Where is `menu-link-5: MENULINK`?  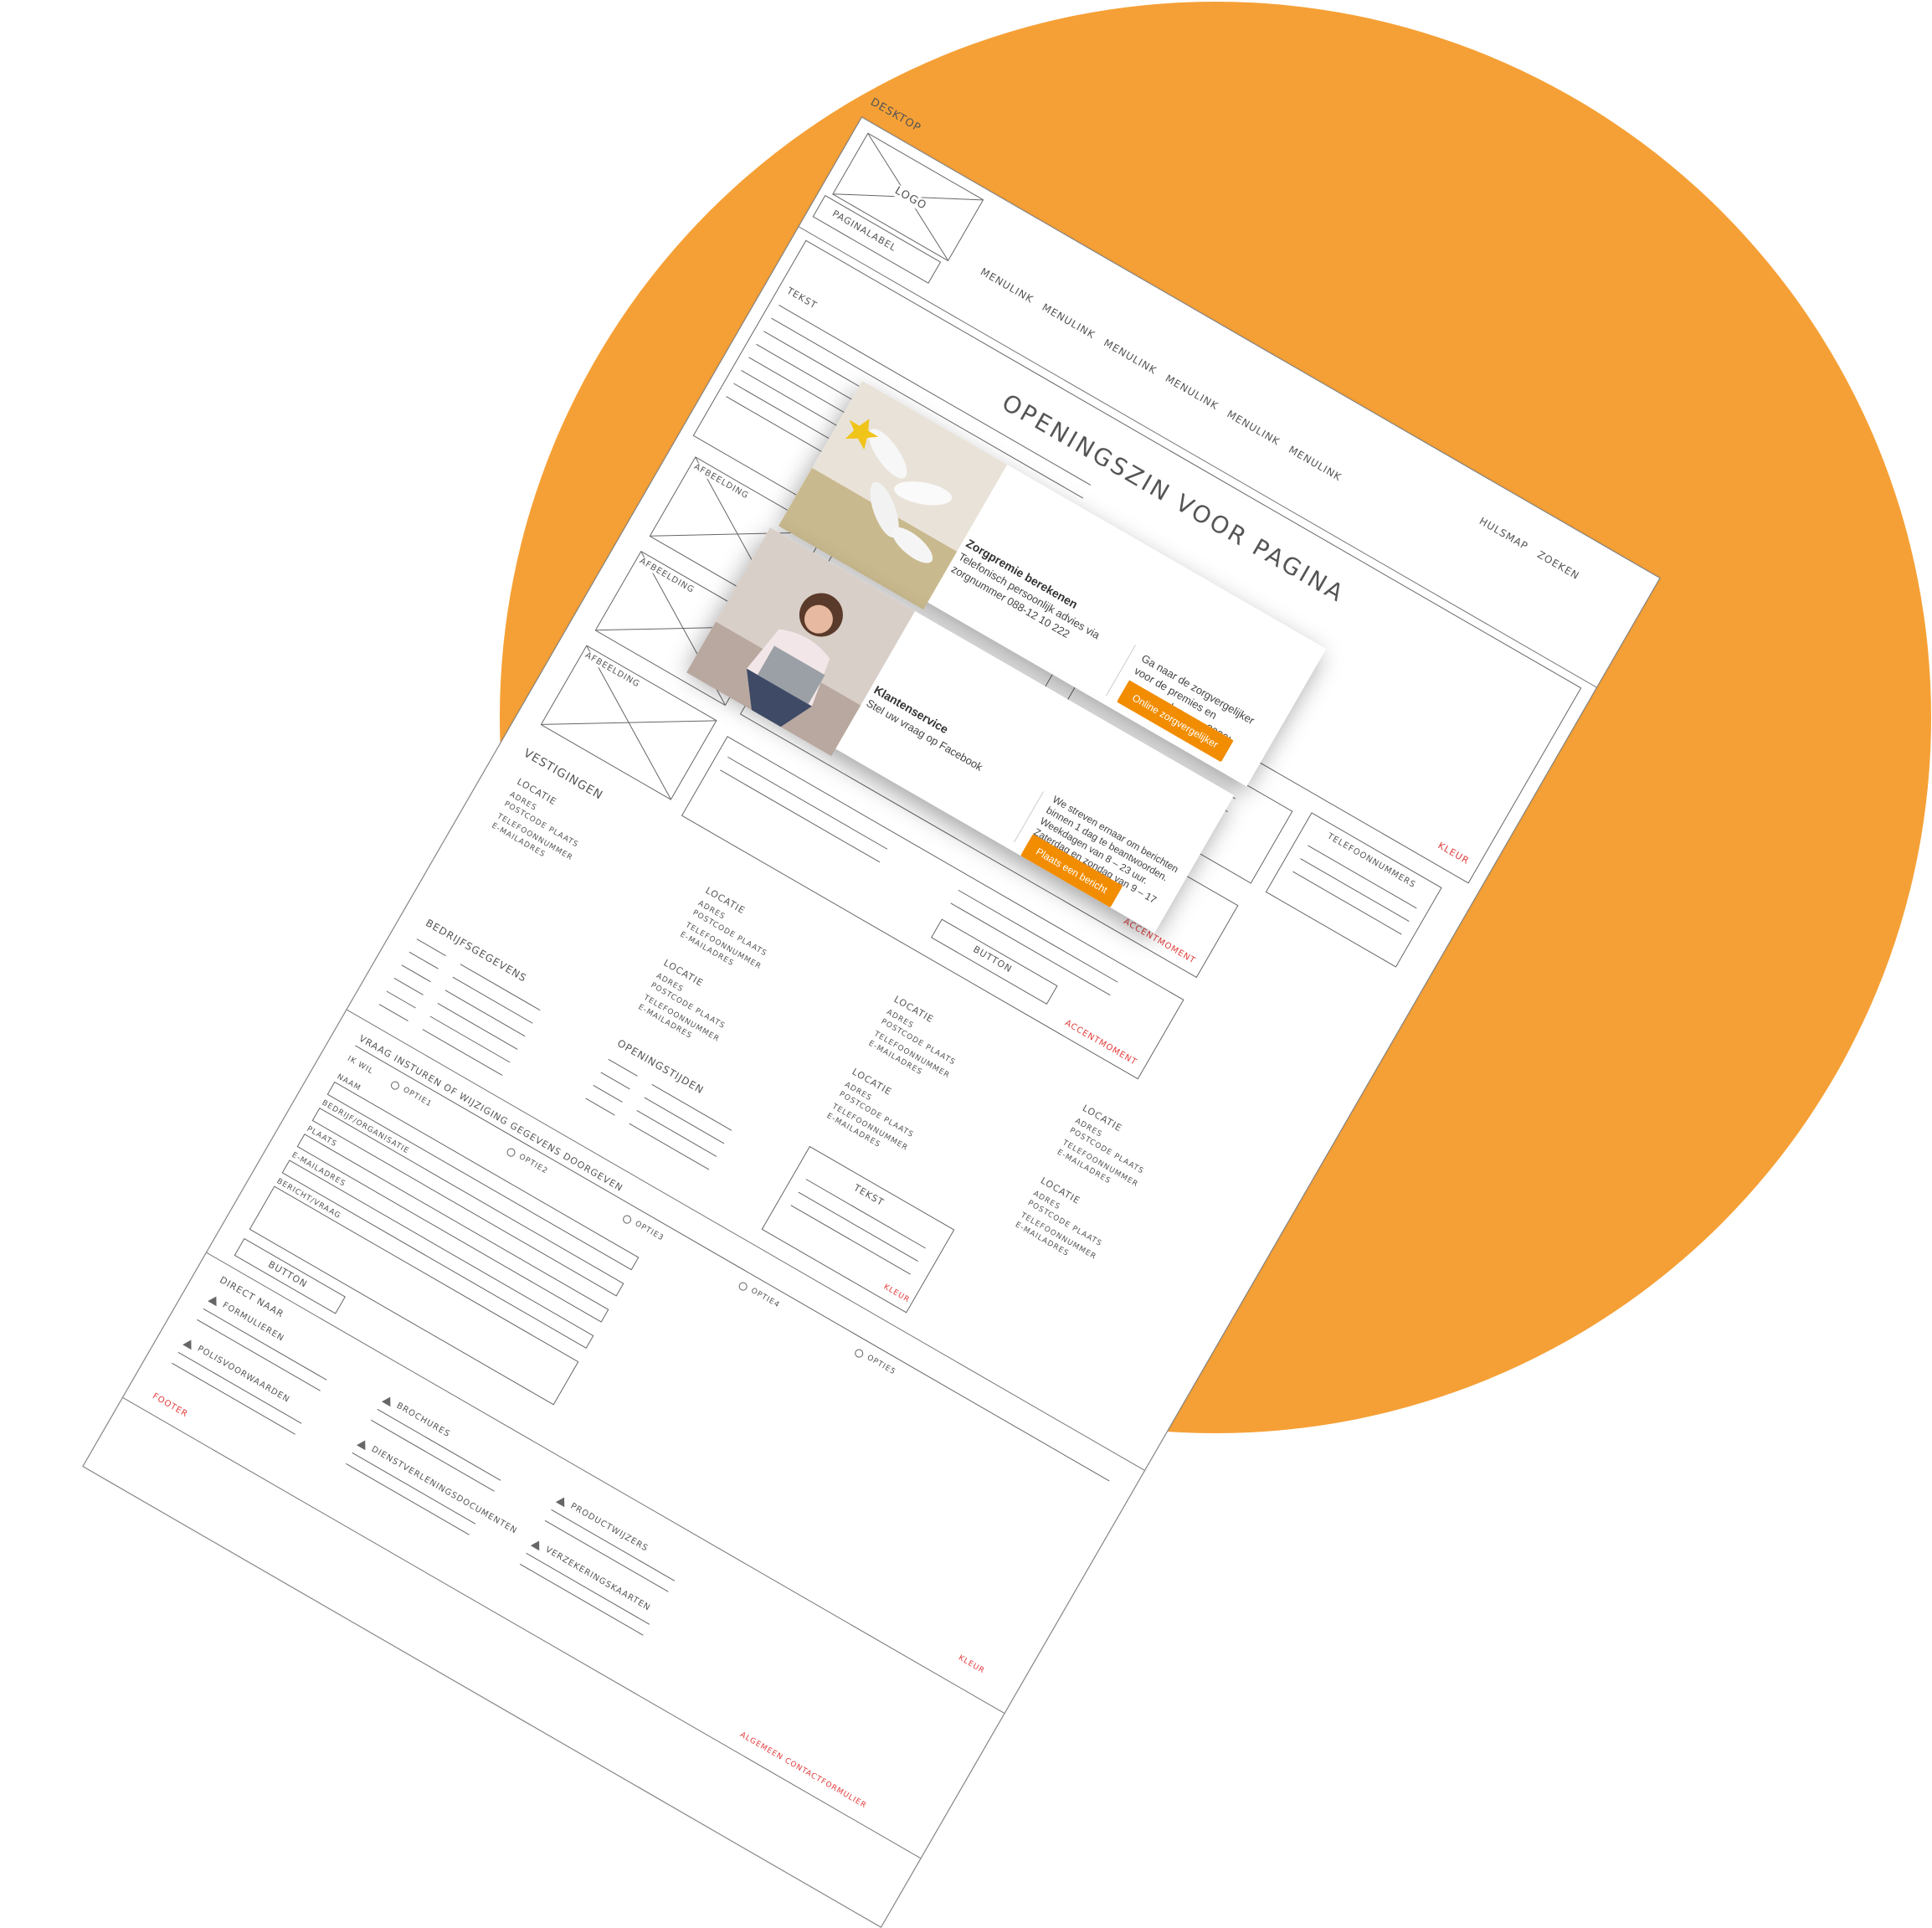 menu-link-5: MENULINK is located at coordinates (1253, 428).